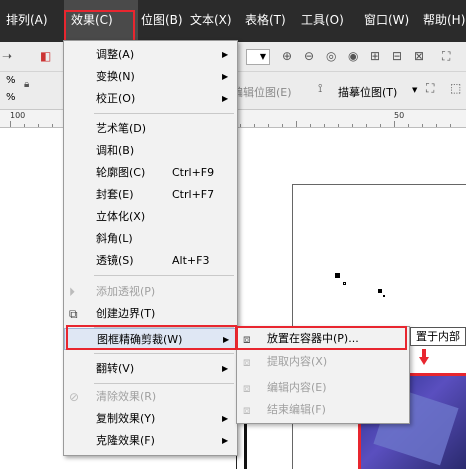  What do you see at coordinates (126, 313) in the screenshot?
I see `menu-item-label: 创建边界(T)` at bounding box center [126, 313].